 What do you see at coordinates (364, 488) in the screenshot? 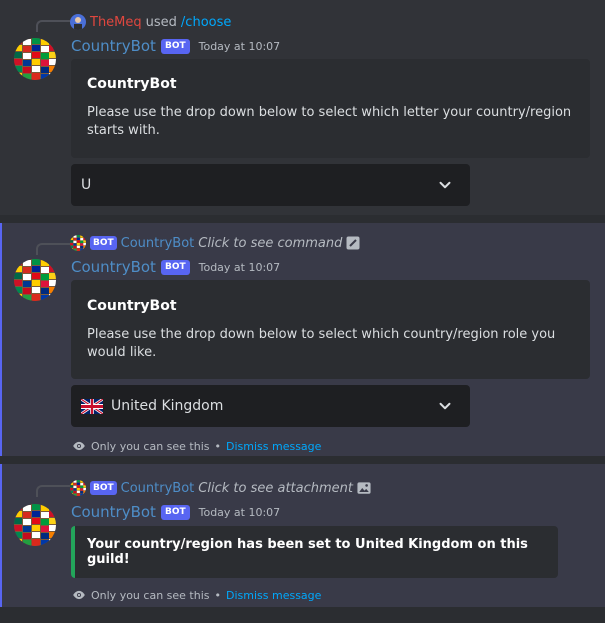
I see `image-icon` at bounding box center [364, 488].